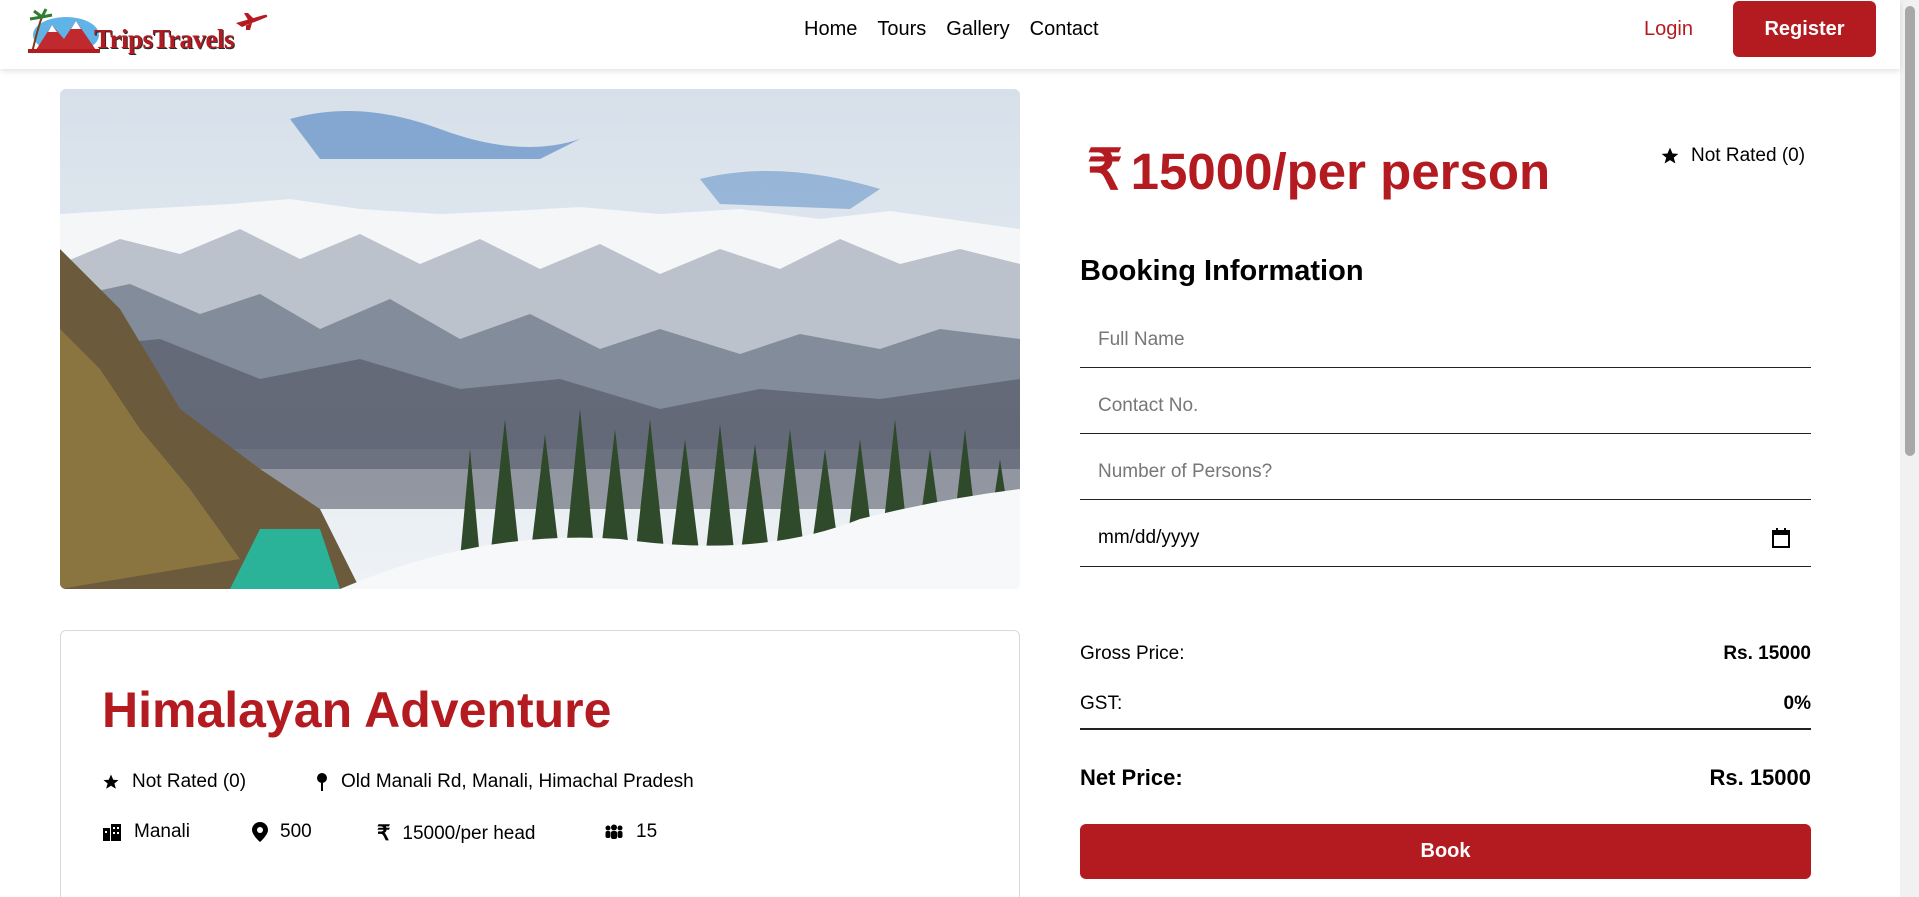 Image resolution: width=1919 pixels, height=897 pixels. Describe the element at coordinates (1064, 29) in the screenshot. I see `nav-contact: Contact` at that location.